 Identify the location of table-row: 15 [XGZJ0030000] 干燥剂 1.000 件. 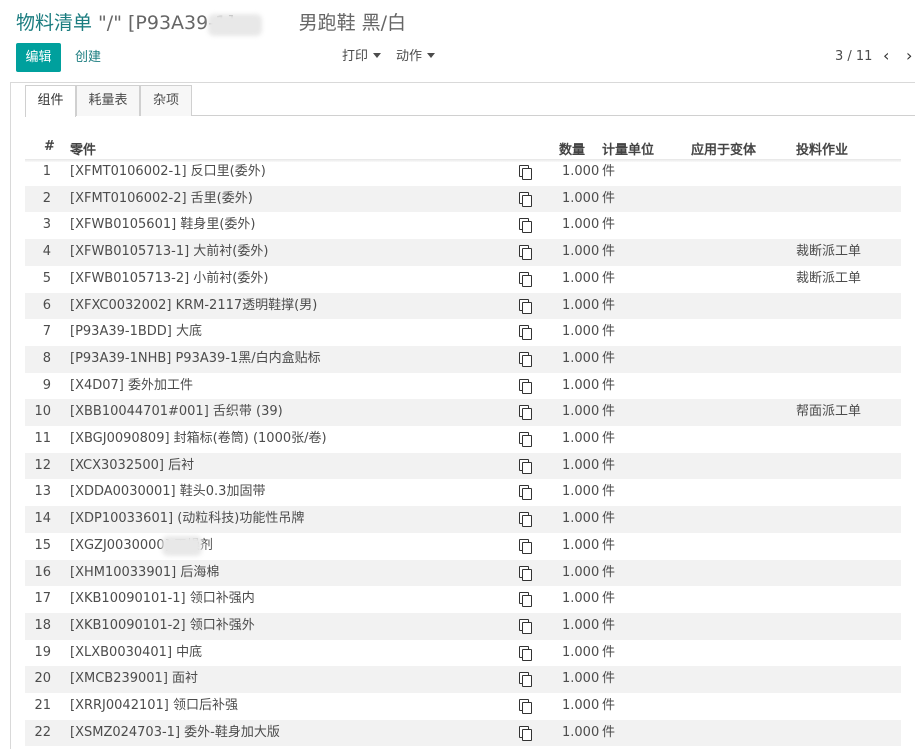
(463, 546).